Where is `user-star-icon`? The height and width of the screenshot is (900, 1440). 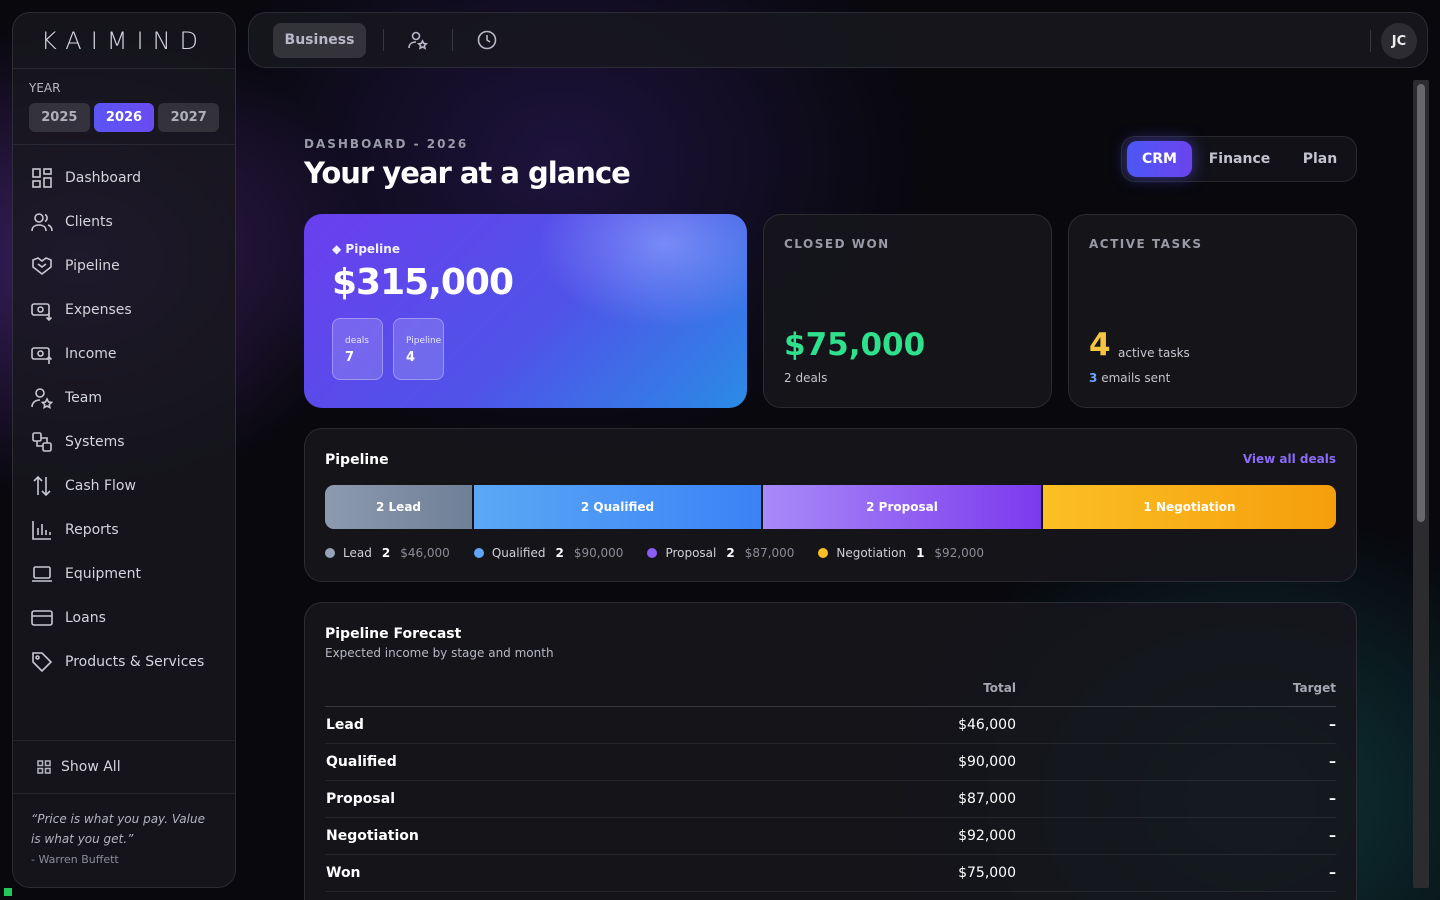
user-star-icon is located at coordinates (418, 40).